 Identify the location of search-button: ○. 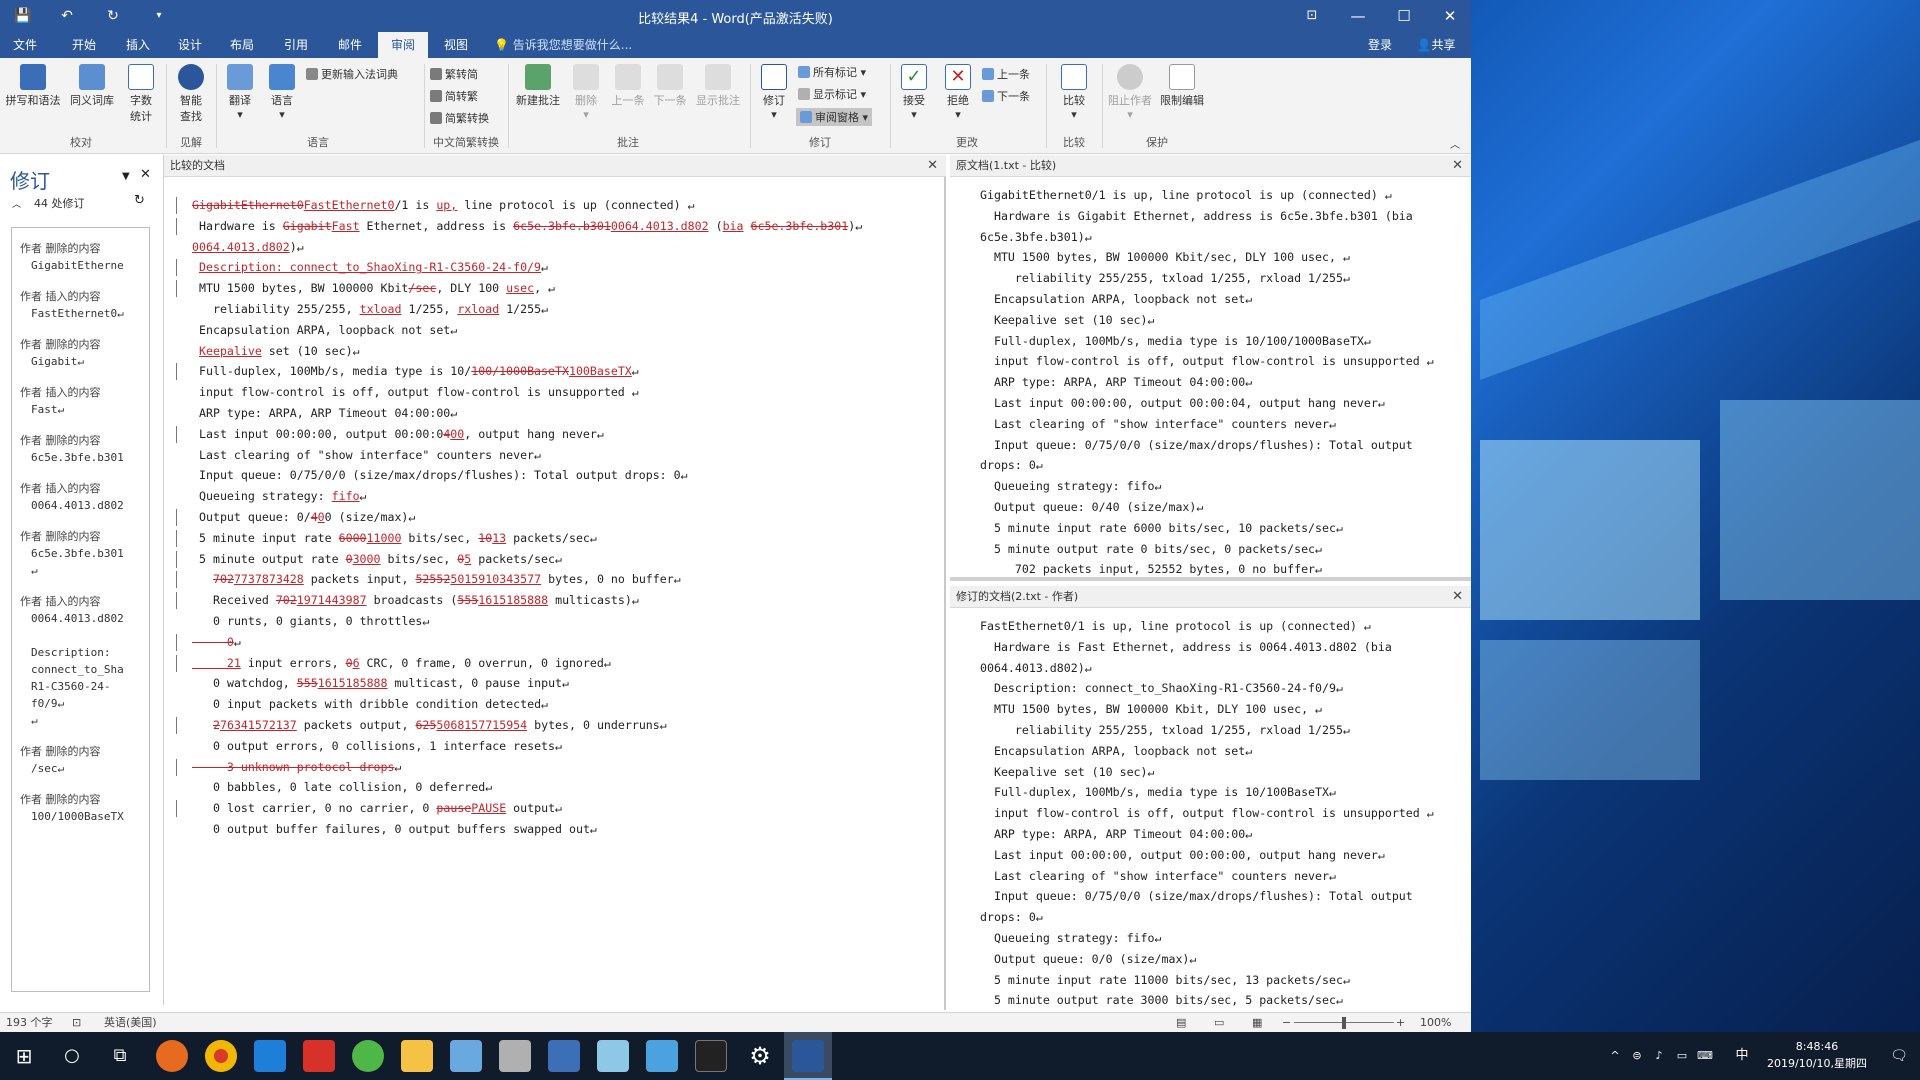
(72, 1056).